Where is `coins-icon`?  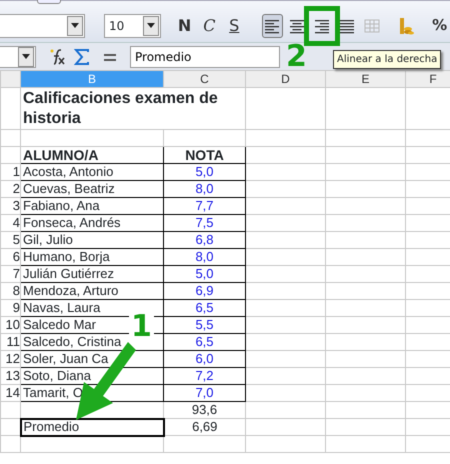 coins-icon is located at coordinates (406, 25).